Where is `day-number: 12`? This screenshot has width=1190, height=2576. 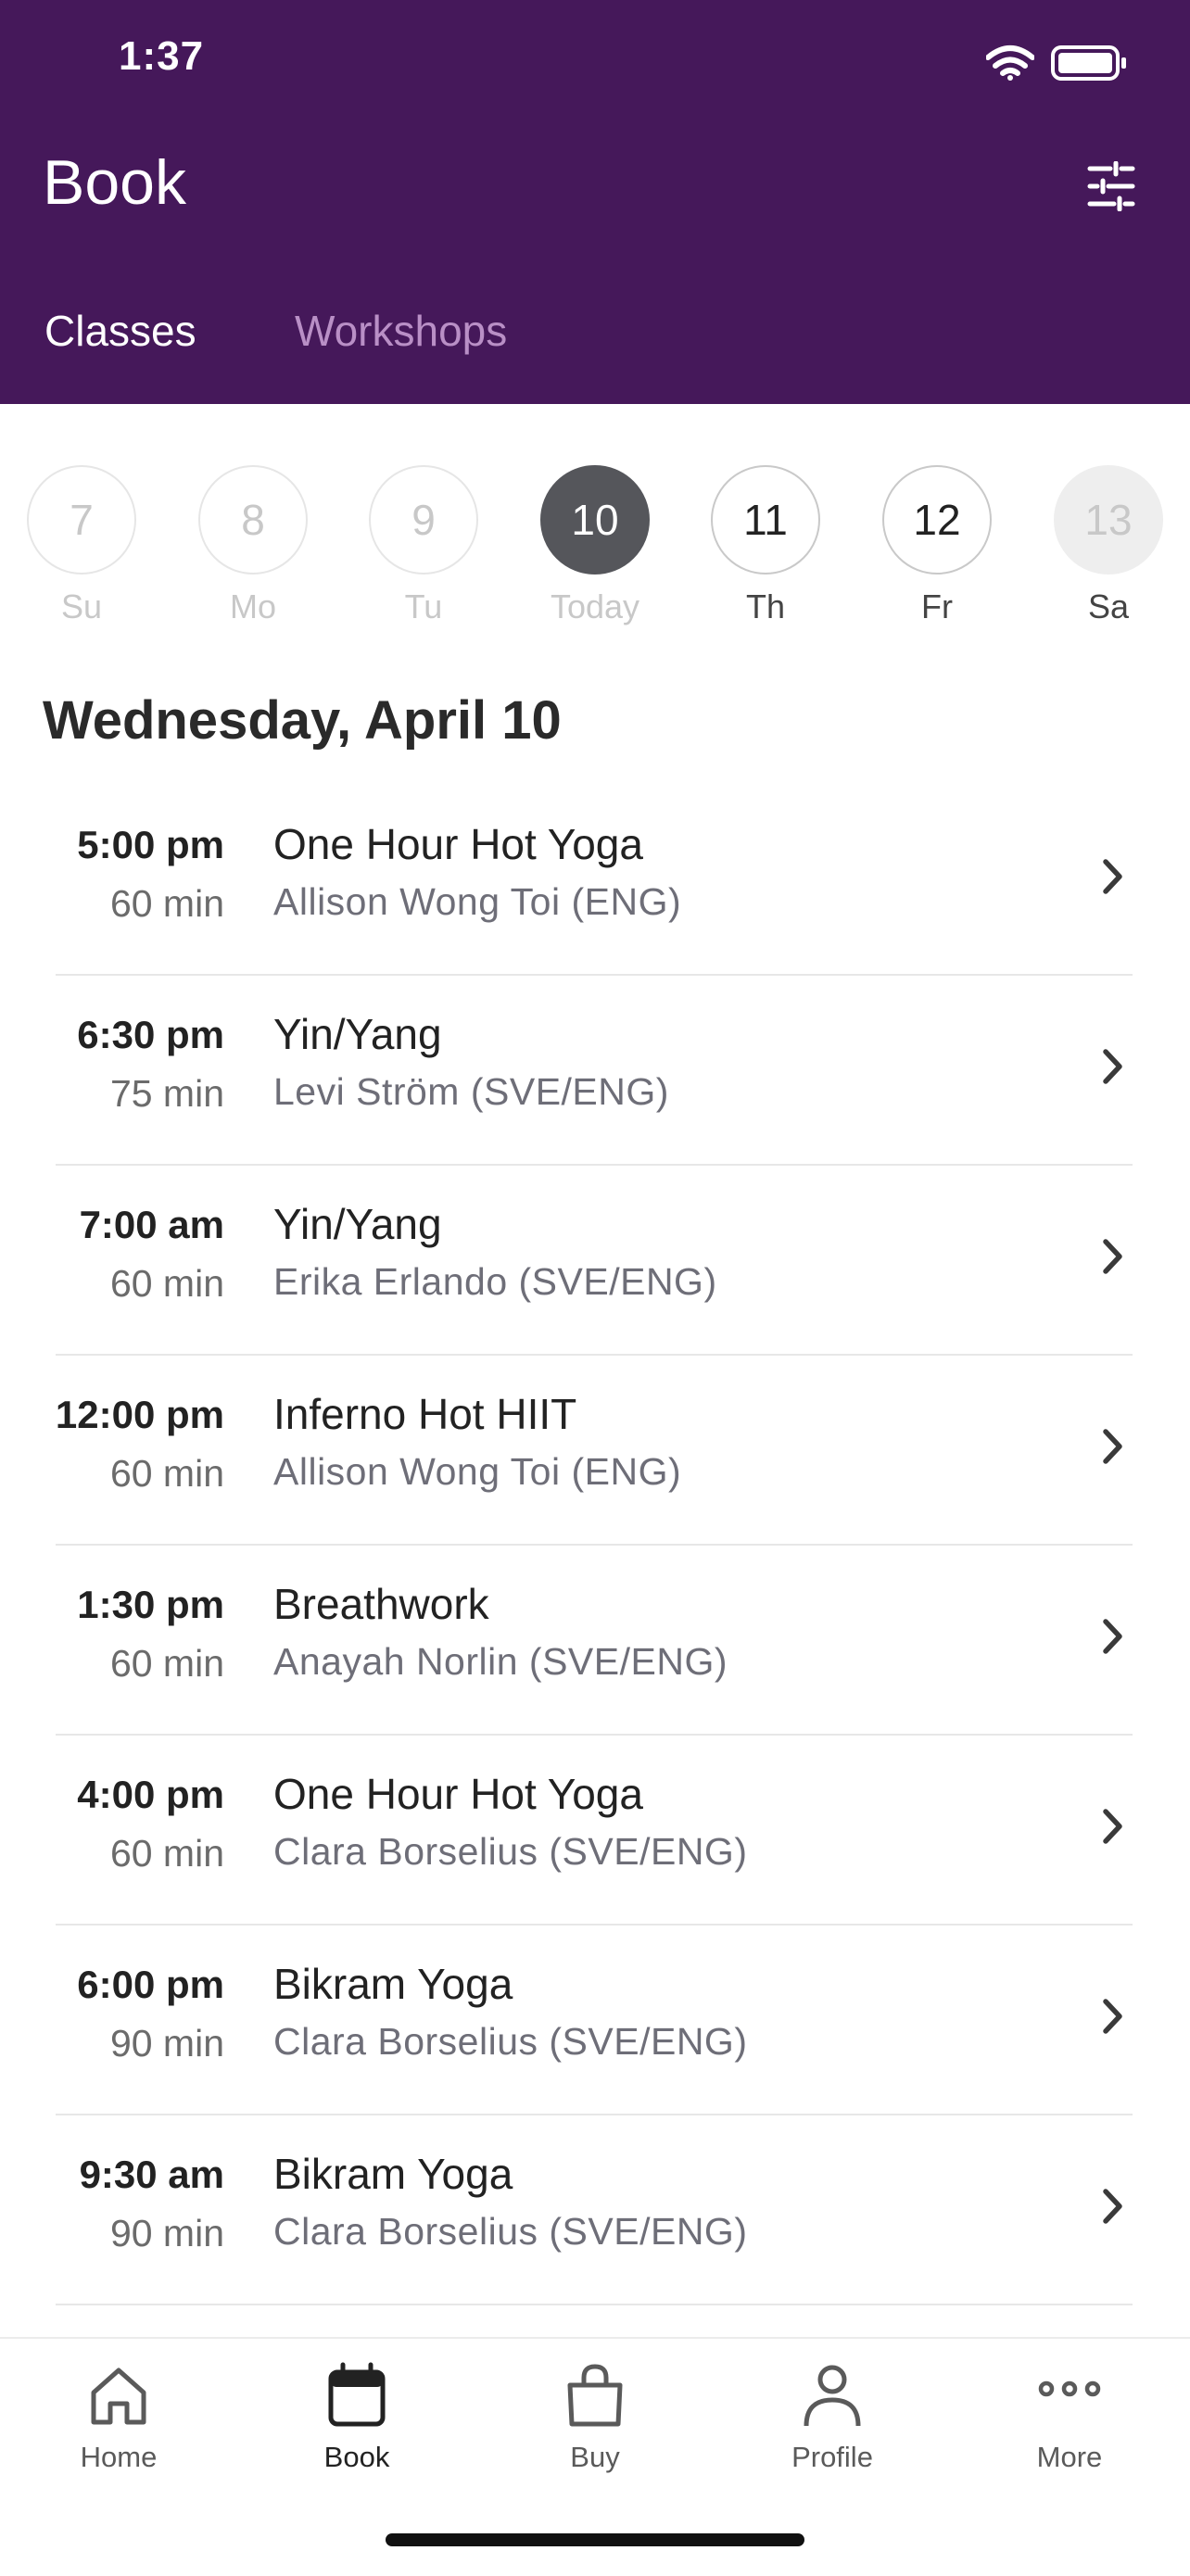
day-number: 12 is located at coordinates (937, 520).